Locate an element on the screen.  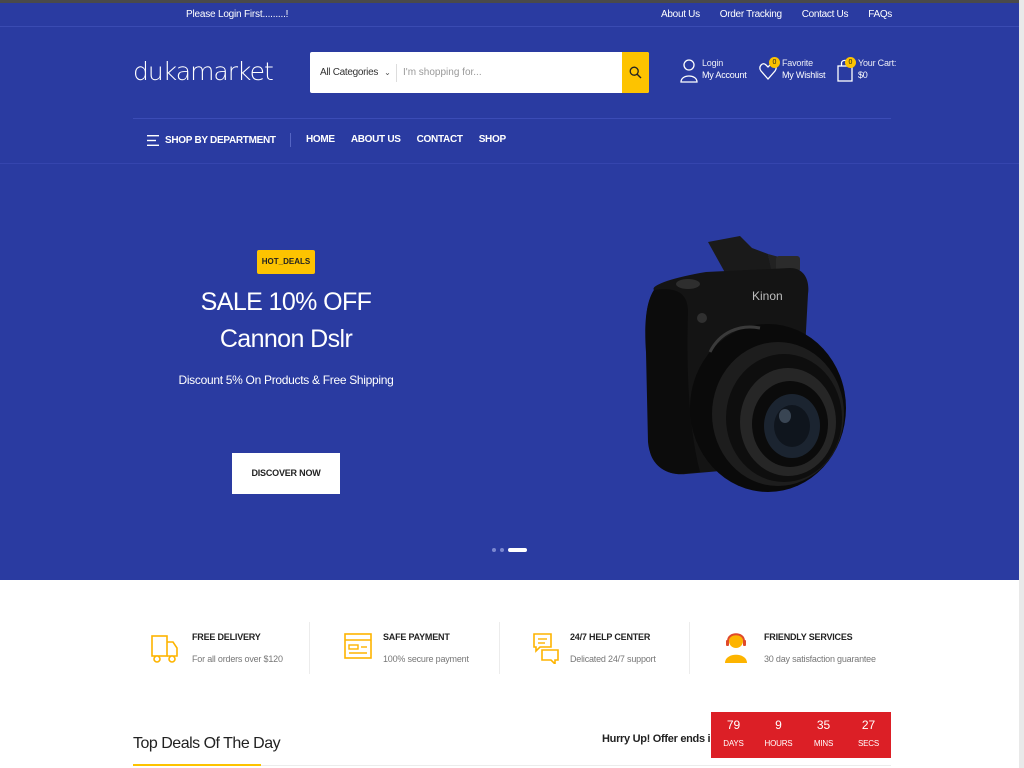
faqs-link: FAQs is located at coordinates (880, 14).